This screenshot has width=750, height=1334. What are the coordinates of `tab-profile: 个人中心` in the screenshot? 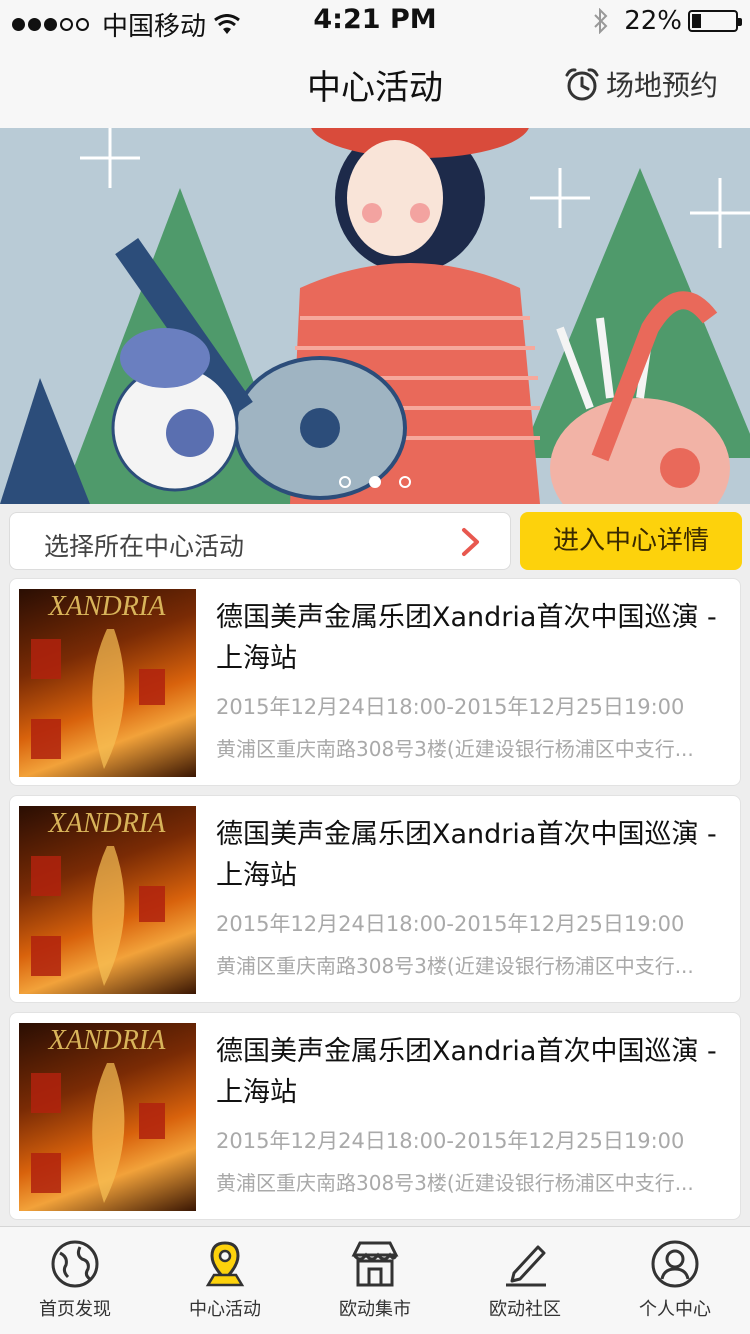 It's located at (675, 1280).